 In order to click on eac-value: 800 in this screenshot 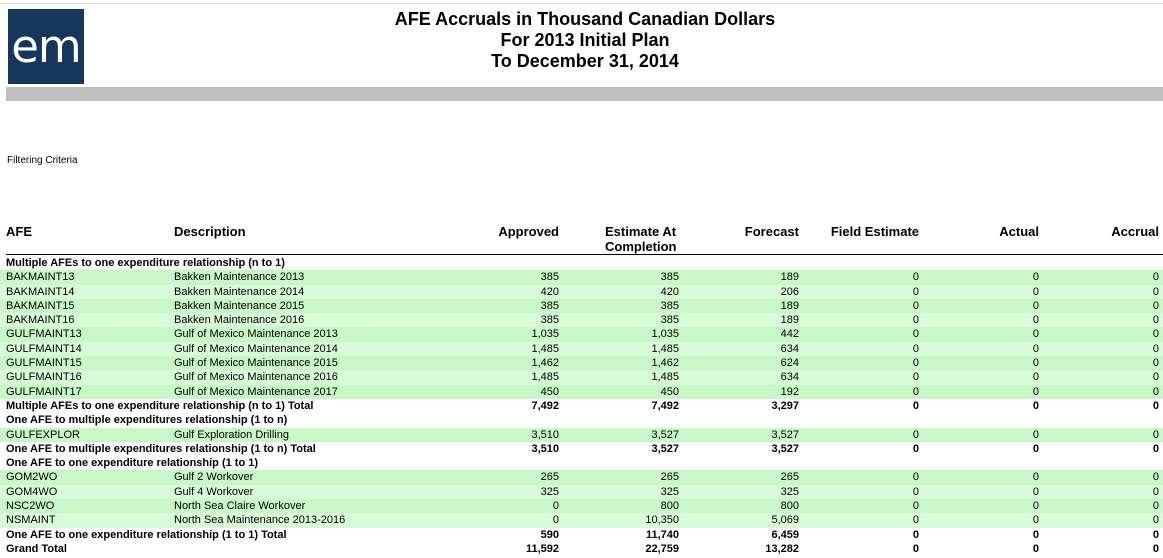, I will do `click(669, 506)`.